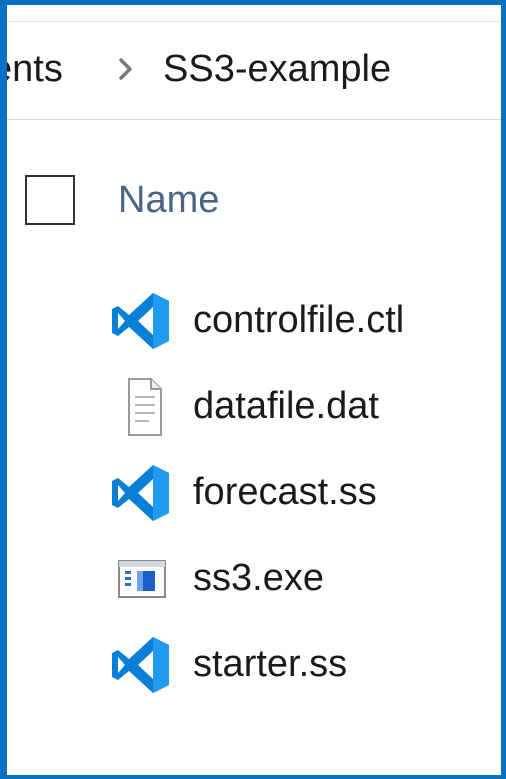  What do you see at coordinates (286, 406) in the screenshot?
I see `file-name: datafile.dat` at bounding box center [286, 406].